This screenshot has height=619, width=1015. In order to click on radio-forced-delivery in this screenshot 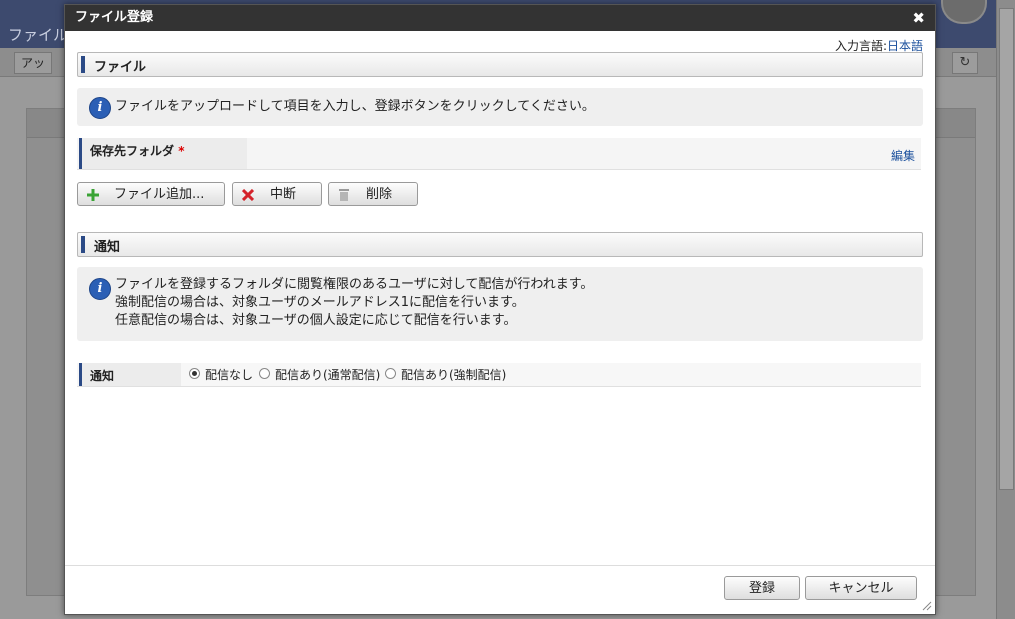, I will do `click(390, 373)`.